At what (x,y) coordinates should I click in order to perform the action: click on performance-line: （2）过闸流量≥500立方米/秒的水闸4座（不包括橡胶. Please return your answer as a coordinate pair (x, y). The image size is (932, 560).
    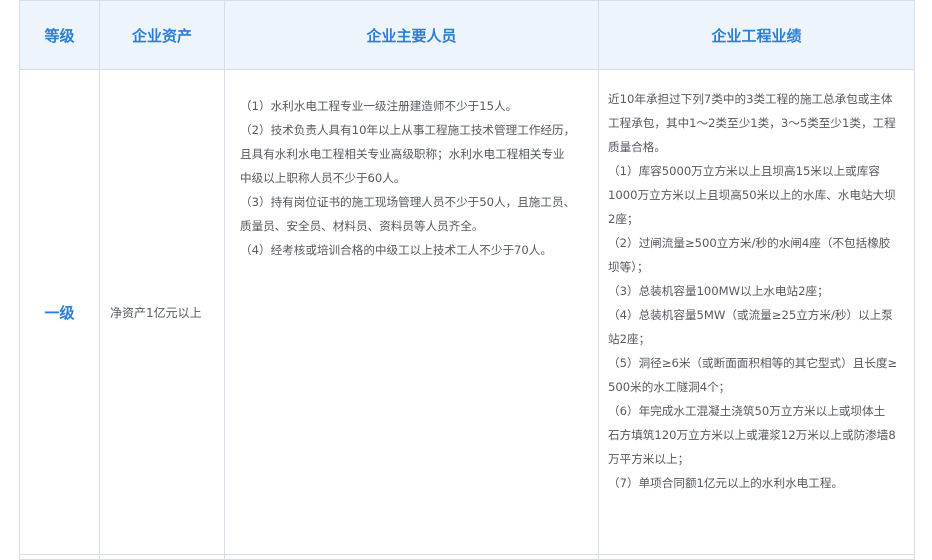
    Looking at the image, I should click on (749, 243).